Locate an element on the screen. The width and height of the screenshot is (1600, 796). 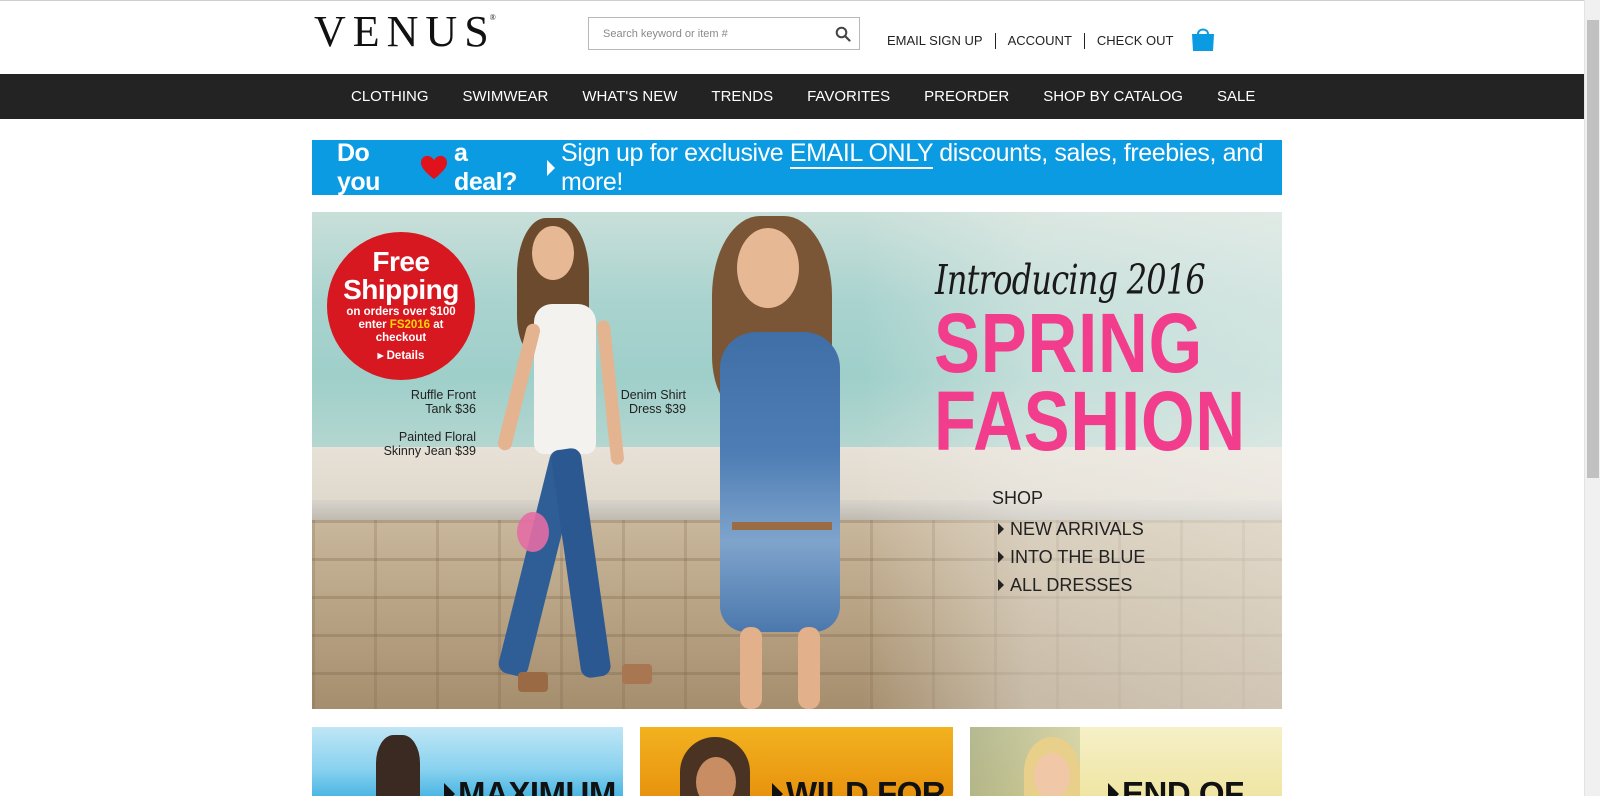
tile-wild-for: WILD FOR is located at coordinates (796, 761).